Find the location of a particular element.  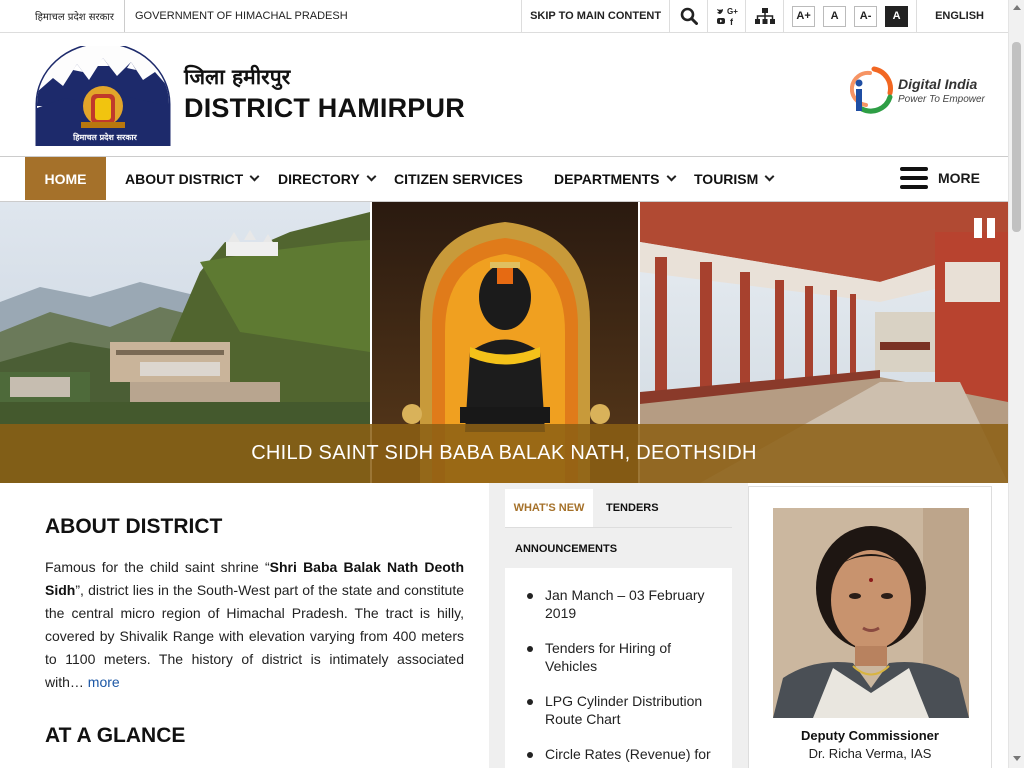

nav-item-citizen-services: CITIZEN SERVICES is located at coordinates (458, 178).